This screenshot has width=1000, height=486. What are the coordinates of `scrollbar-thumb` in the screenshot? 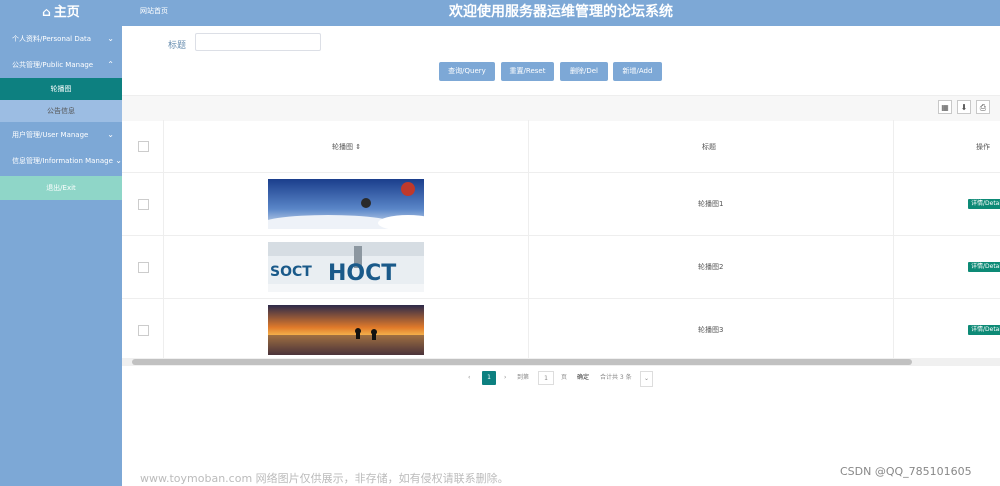 It's located at (522, 362).